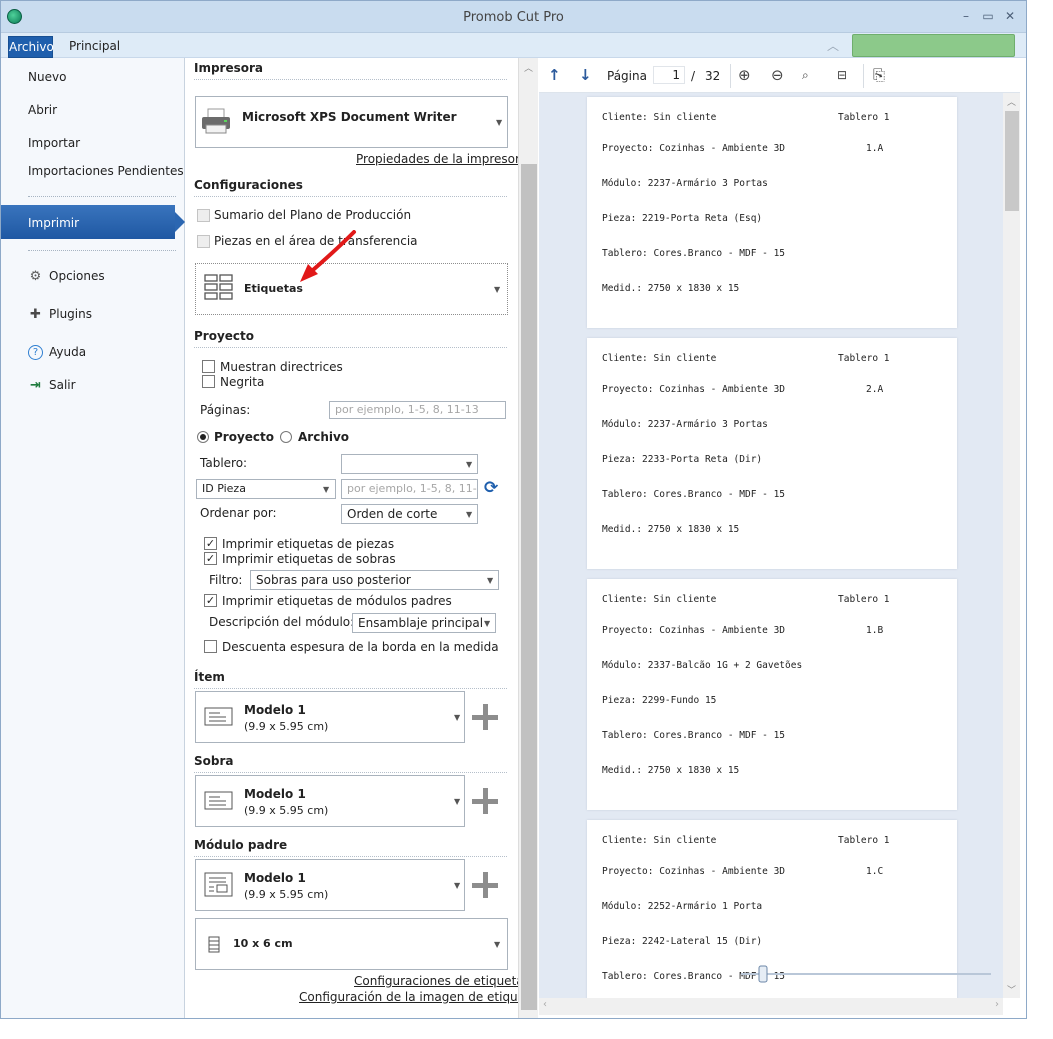 The width and height of the screenshot is (1053, 1039). Describe the element at coordinates (35, 385) in the screenshot. I see `exit-icon: ⇥` at that location.